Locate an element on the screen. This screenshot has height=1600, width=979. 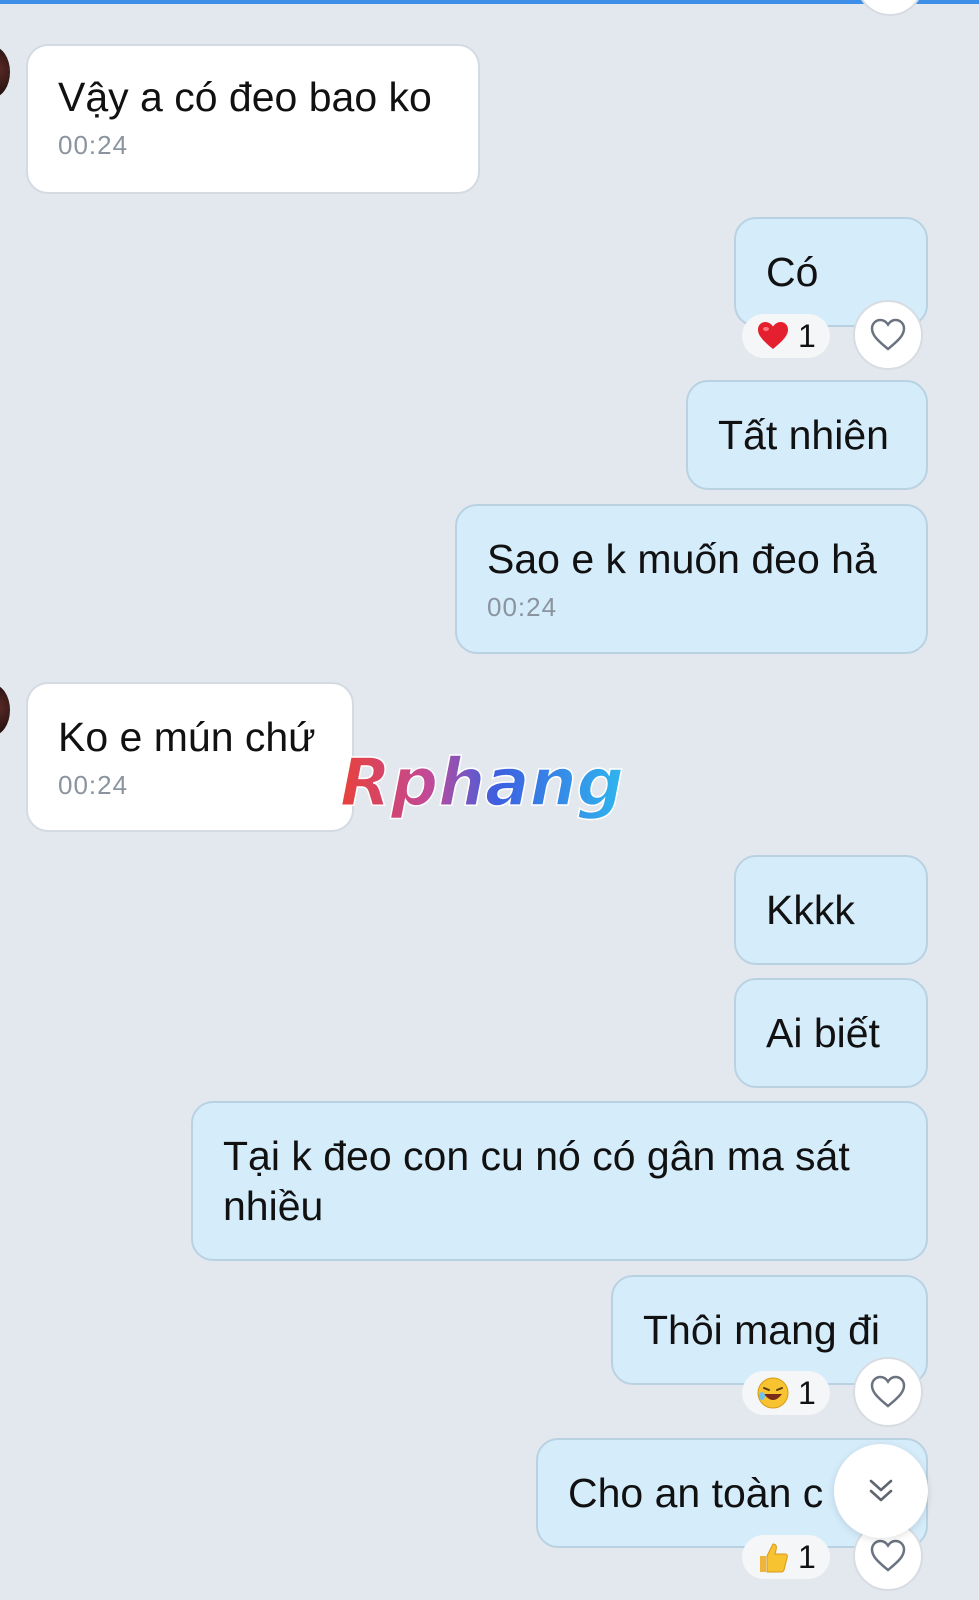
message-text: Tại k đeo con cu nó có gân ma sát nhiều is located at coordinates (536, 1181).